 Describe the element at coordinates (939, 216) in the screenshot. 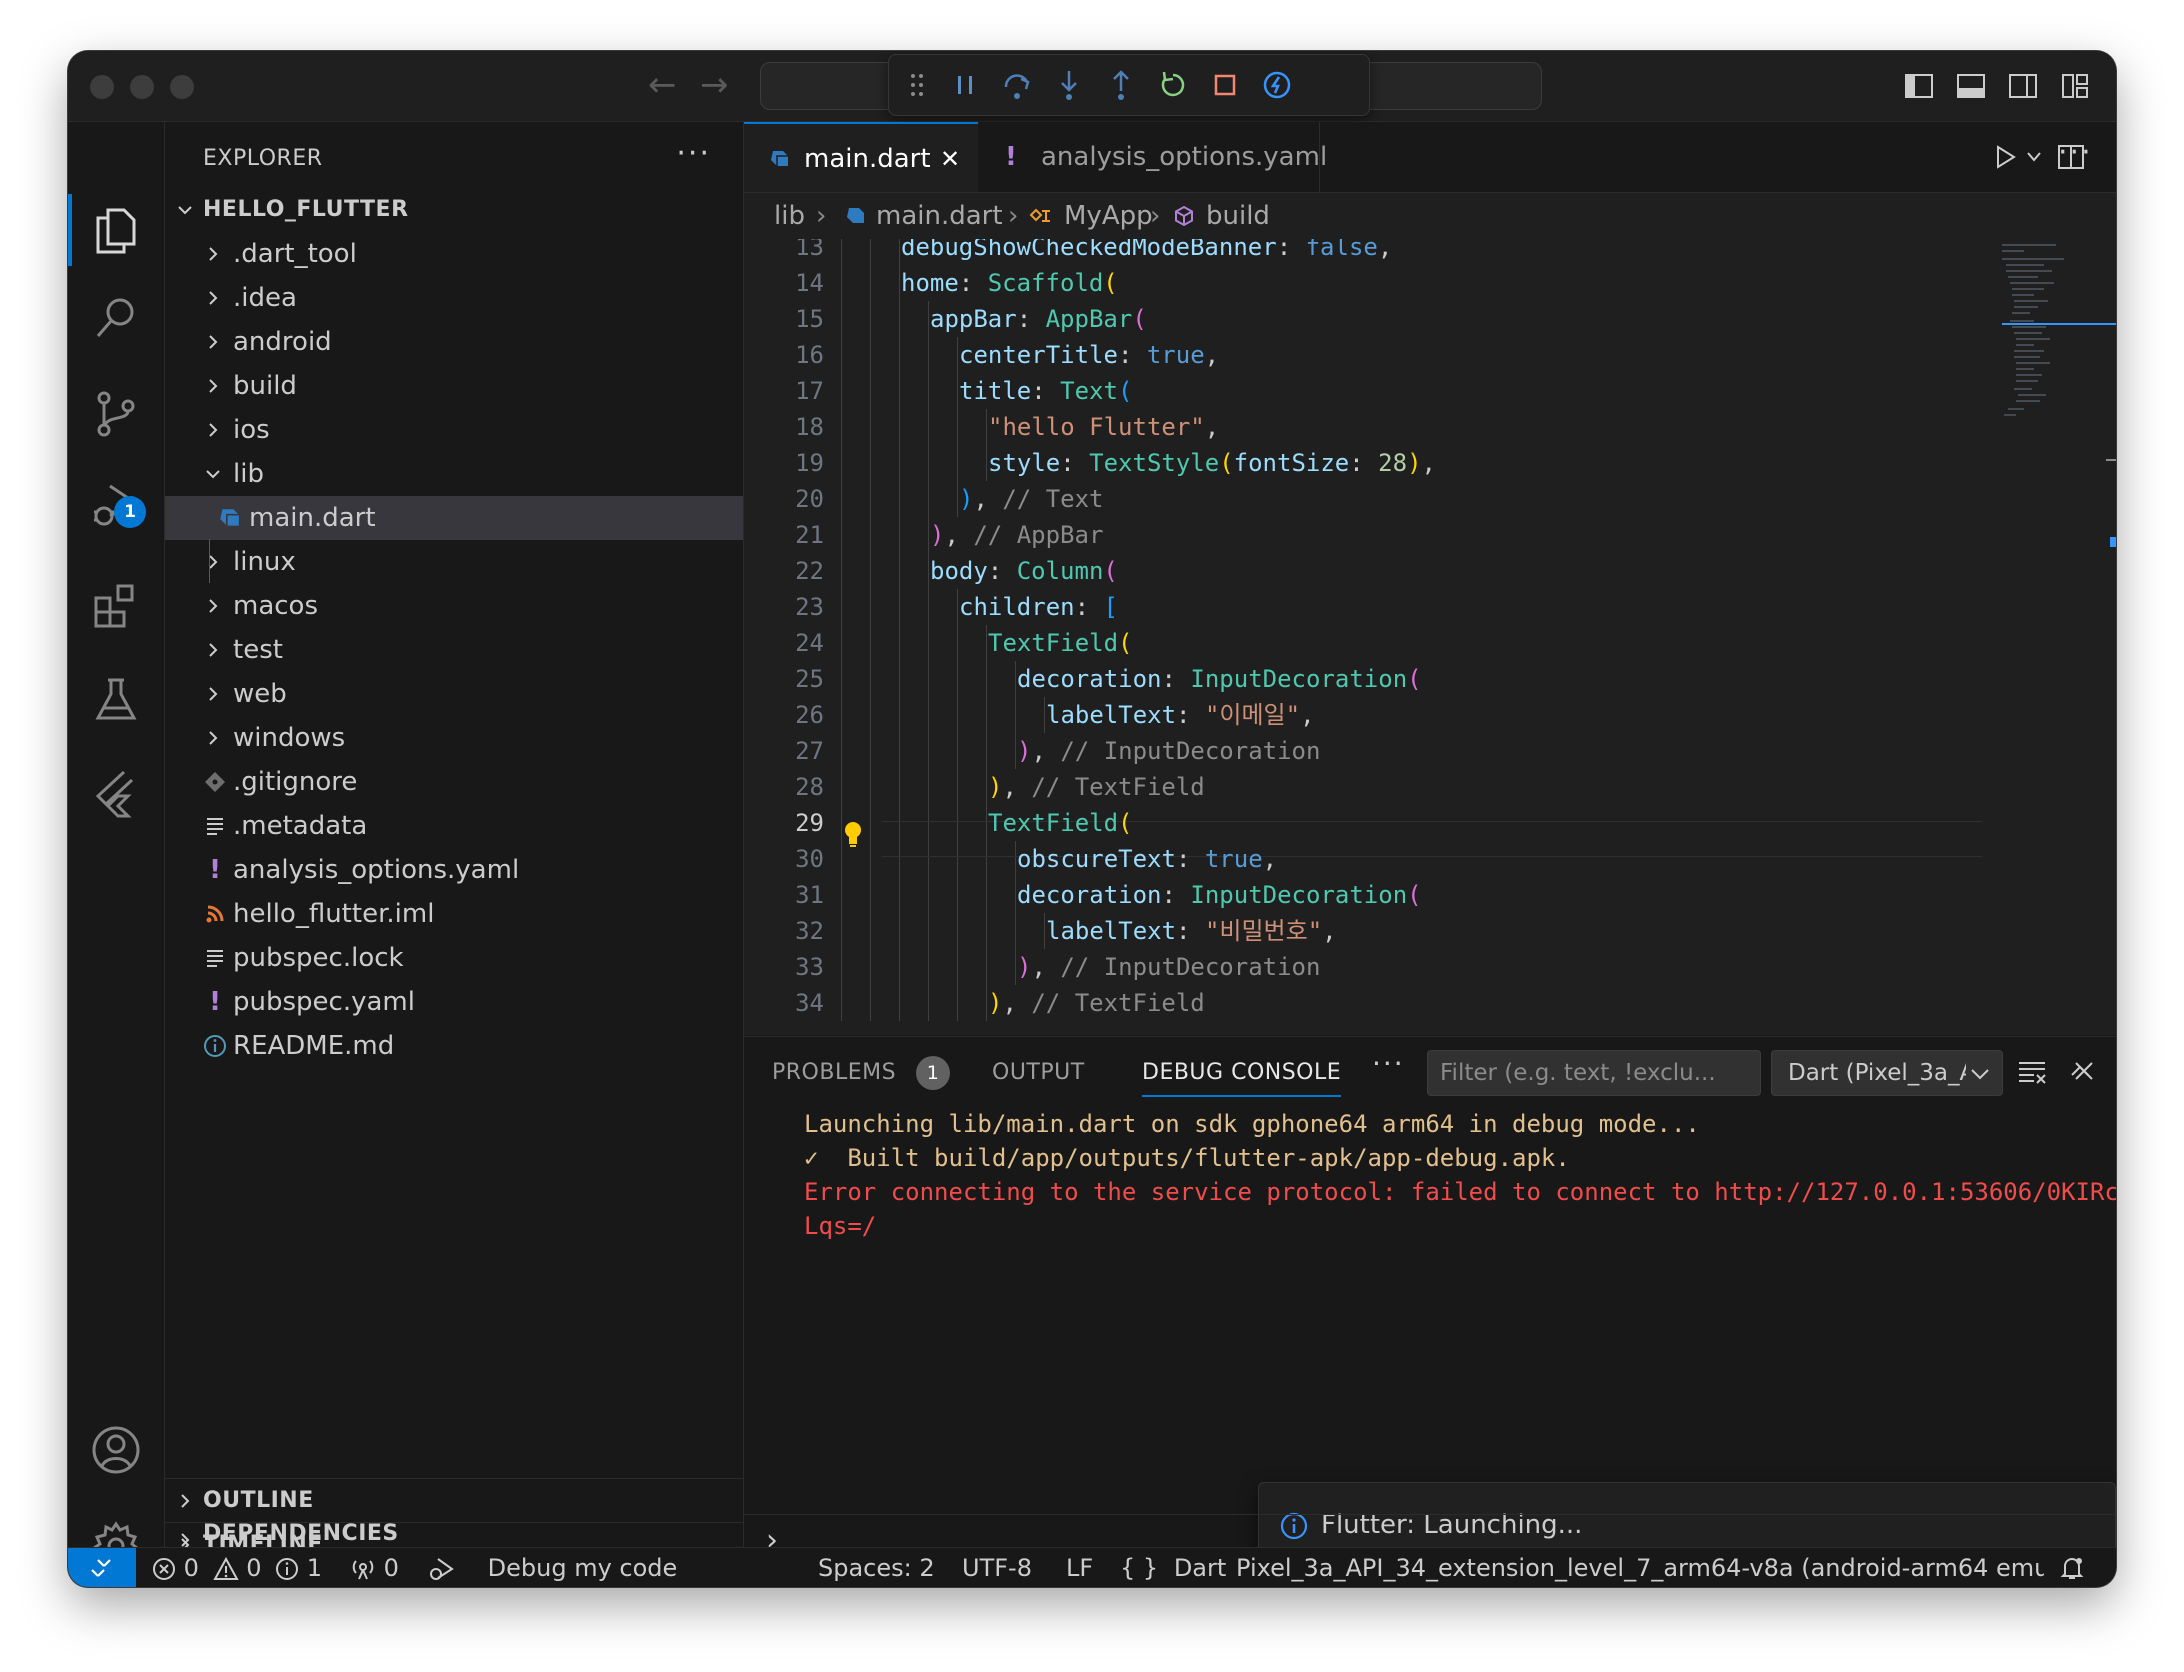

I see `breadcrumb-main-dart: main.dart` at that location.